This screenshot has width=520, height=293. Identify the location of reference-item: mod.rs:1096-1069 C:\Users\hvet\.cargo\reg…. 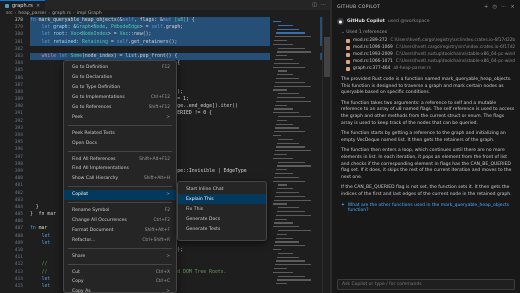
(430, 47).